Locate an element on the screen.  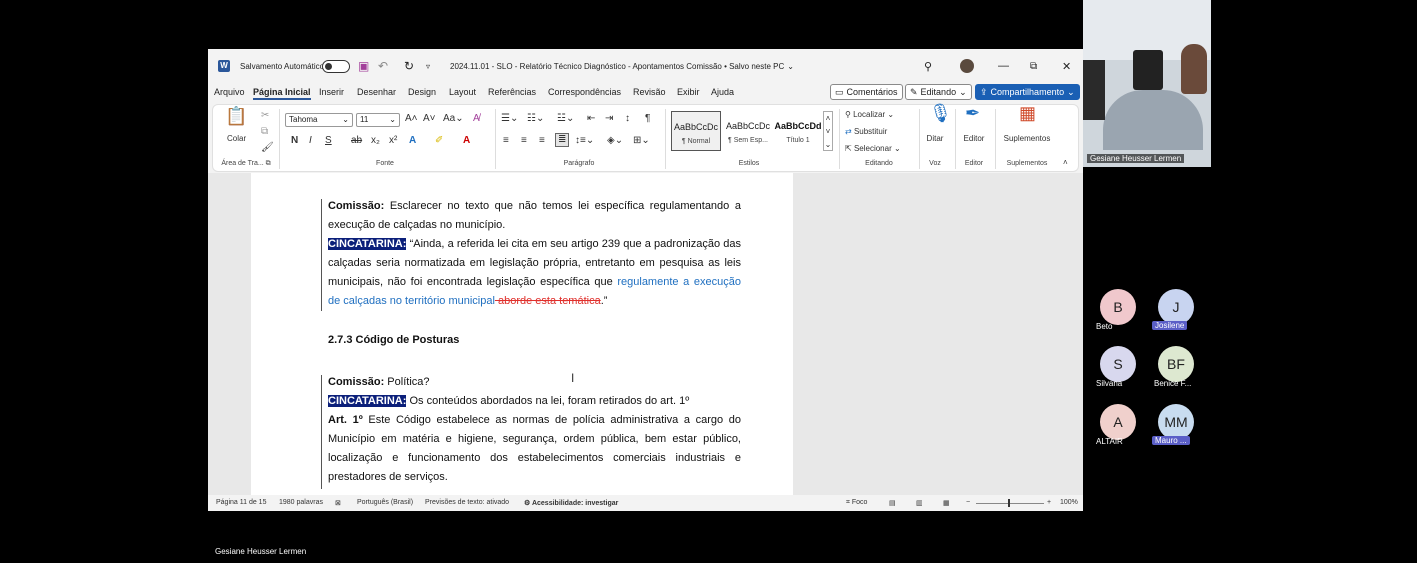
zoom-in-icon: + is located at coordinates (1049, 502).